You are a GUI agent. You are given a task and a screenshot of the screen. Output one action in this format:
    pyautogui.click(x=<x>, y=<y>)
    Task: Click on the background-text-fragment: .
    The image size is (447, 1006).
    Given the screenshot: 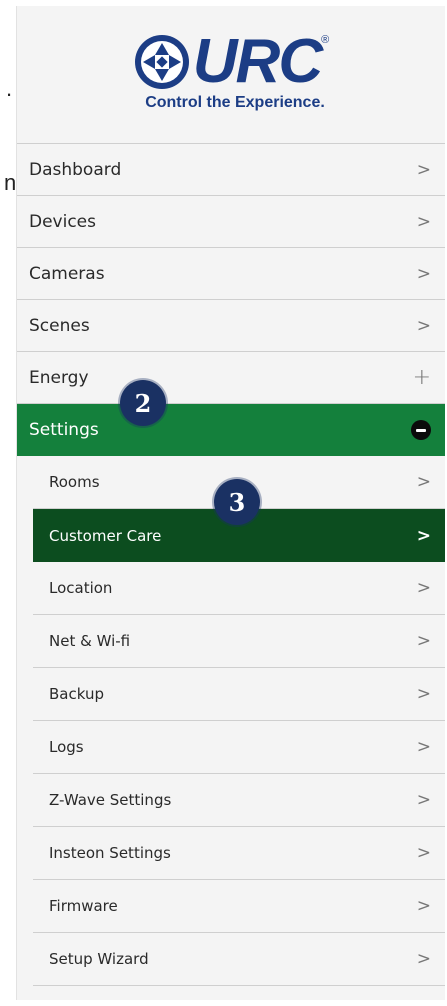 What is the action you would take?
    pyautogui.click(x=9, y=88)
    